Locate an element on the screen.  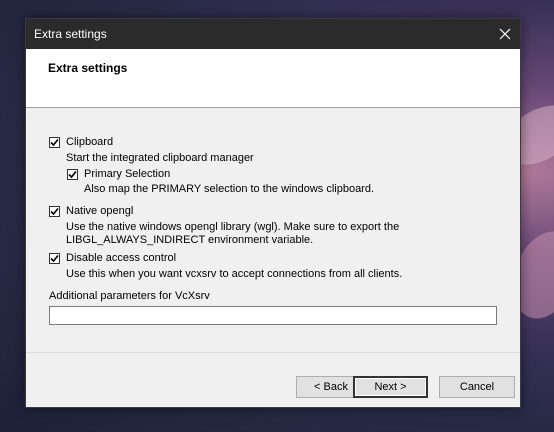
native-opengl-checkbox is located at coordinates (54, 211).